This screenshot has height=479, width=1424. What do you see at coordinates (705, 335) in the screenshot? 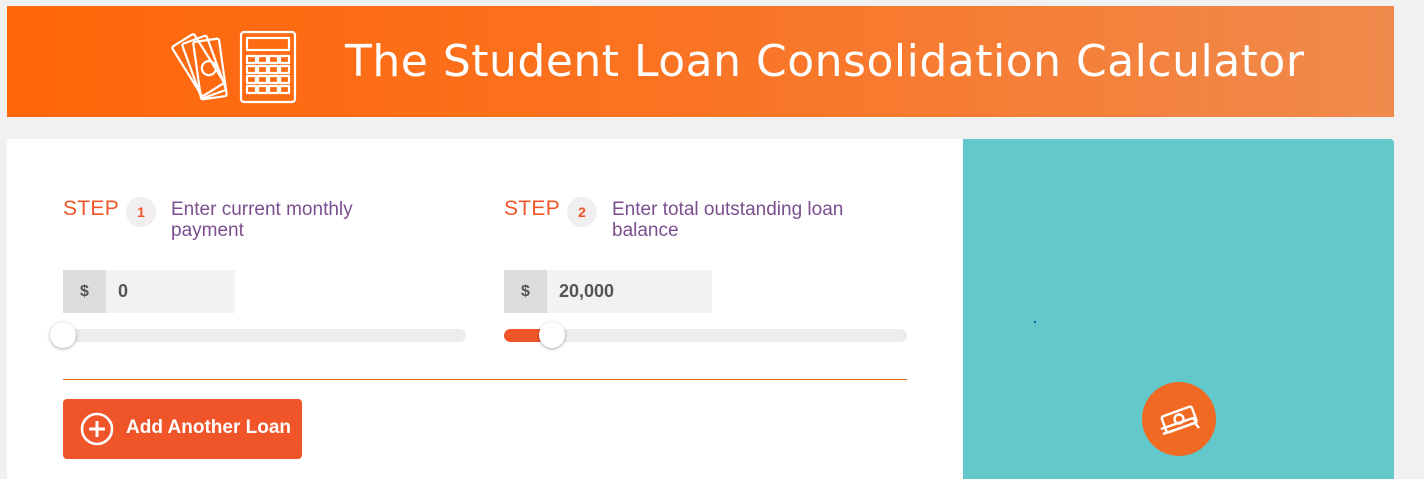
I see `loan-balance-slider` at bounding box center [705, 335].